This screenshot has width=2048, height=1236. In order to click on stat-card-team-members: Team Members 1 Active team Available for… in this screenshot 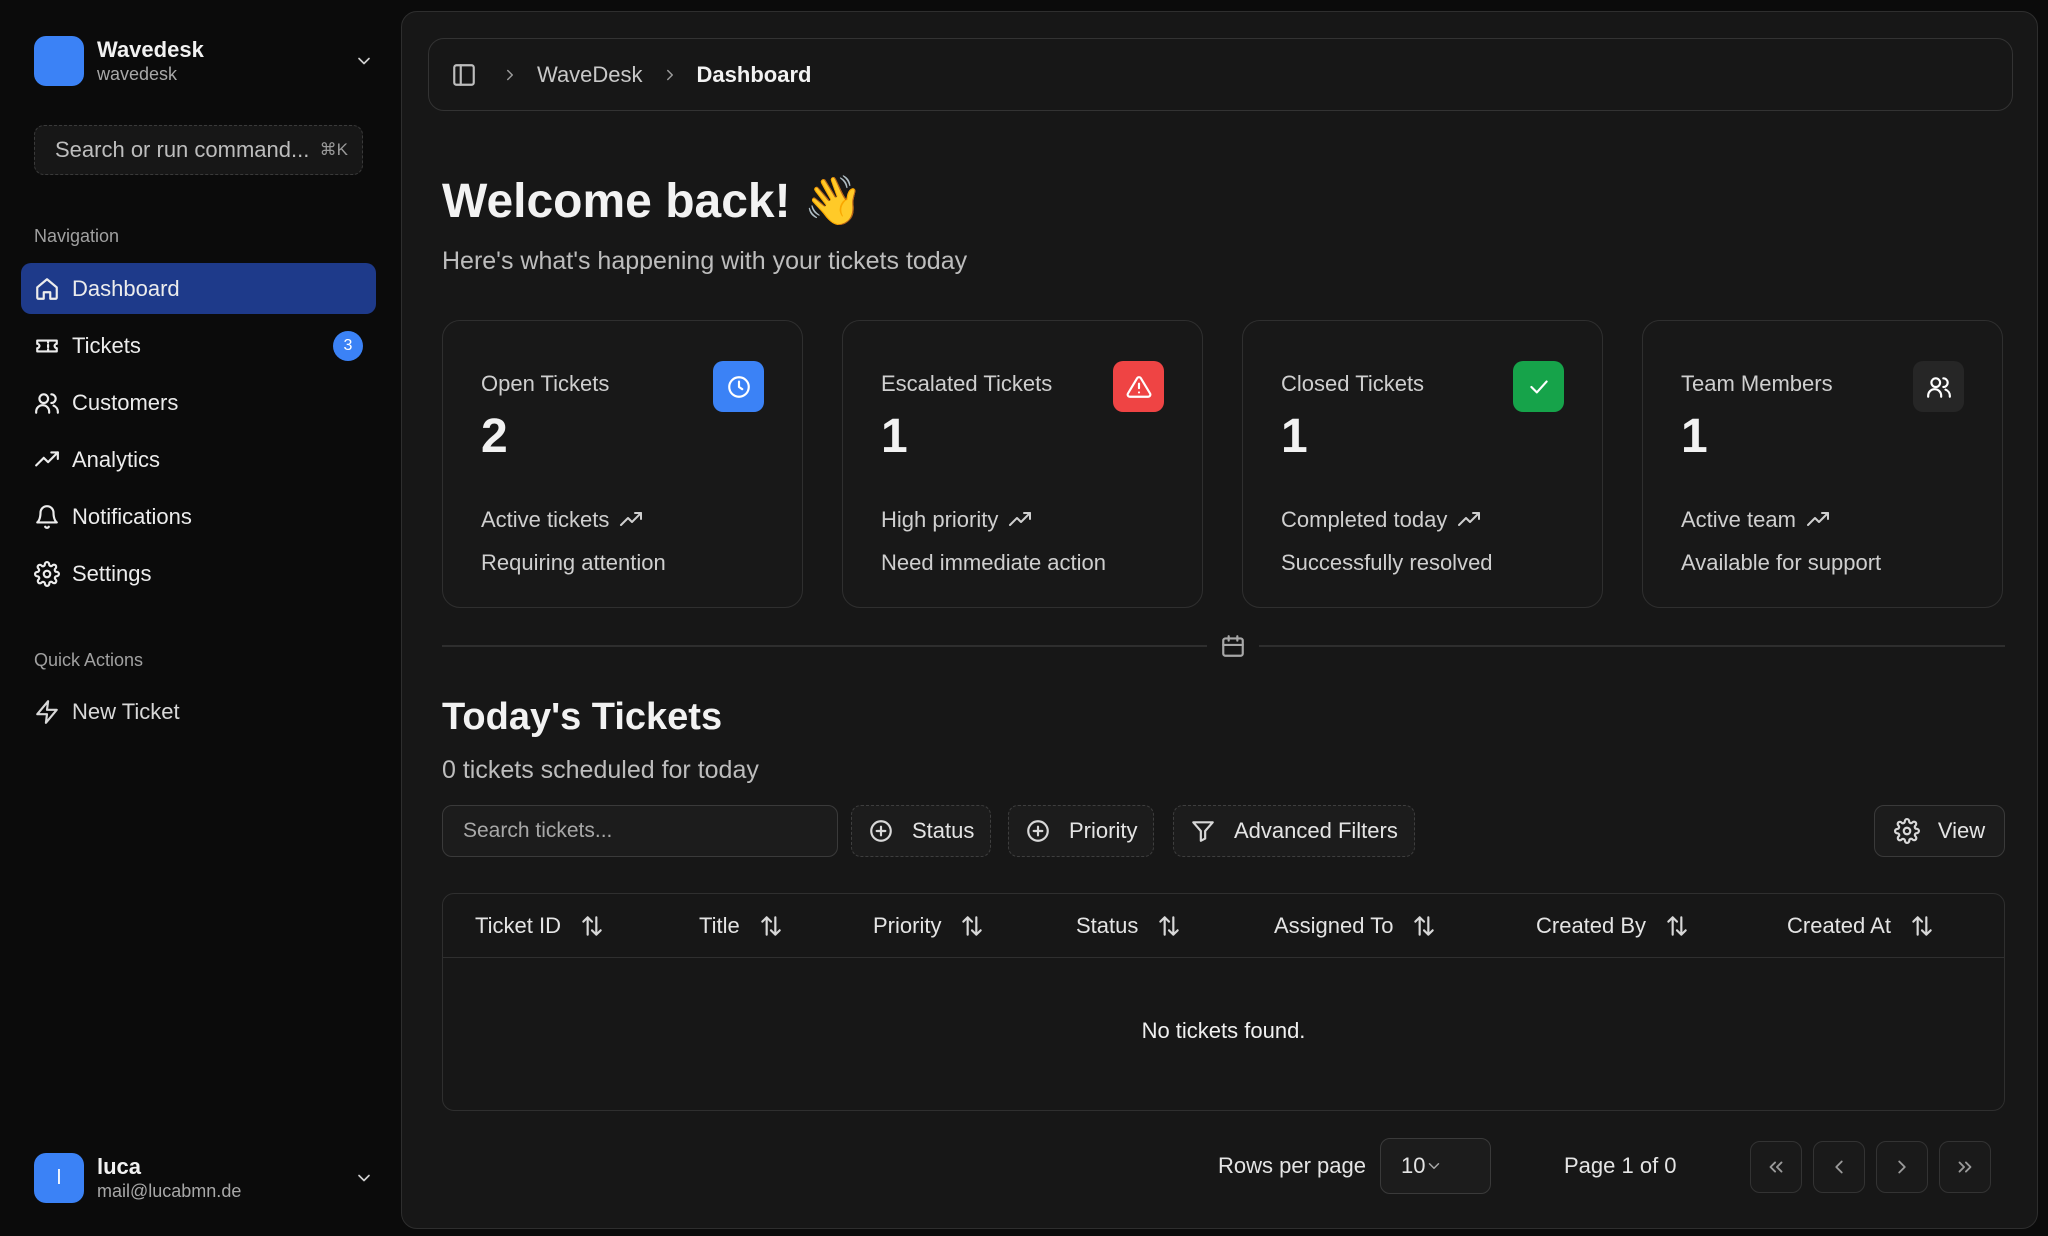, I will do `click(1822, 464)`.